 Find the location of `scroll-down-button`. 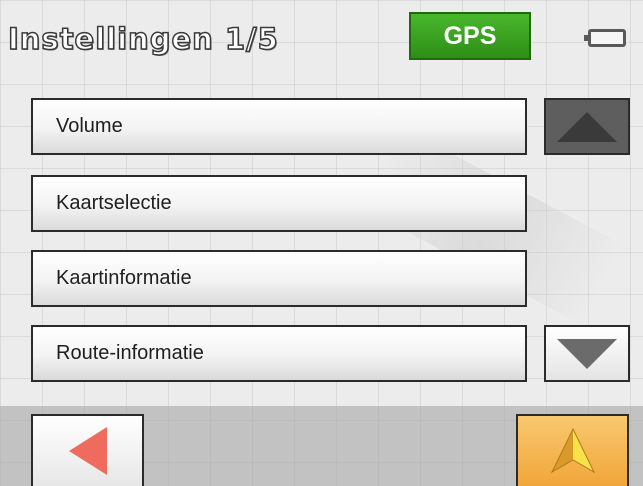

scroll-down-button is located at coordinates (587, 353).